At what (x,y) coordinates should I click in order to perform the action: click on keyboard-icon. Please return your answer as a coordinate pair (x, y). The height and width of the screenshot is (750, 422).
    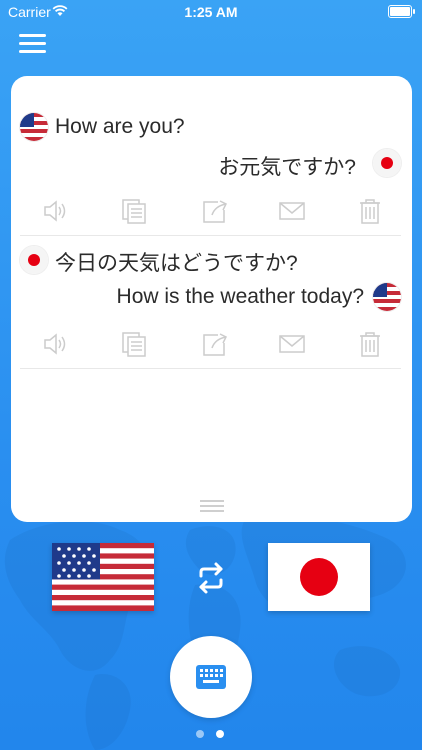
    Looking at the image, I should click on (211, 677).